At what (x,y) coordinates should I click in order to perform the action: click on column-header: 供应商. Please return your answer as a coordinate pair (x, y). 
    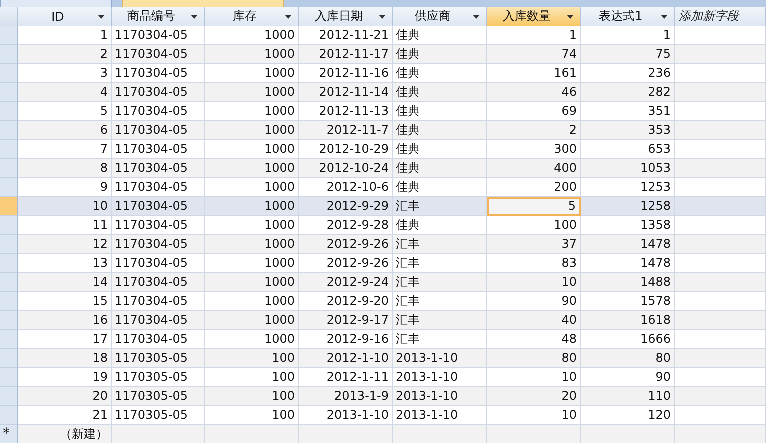
    Looking at the image, I should click on (440, 17).